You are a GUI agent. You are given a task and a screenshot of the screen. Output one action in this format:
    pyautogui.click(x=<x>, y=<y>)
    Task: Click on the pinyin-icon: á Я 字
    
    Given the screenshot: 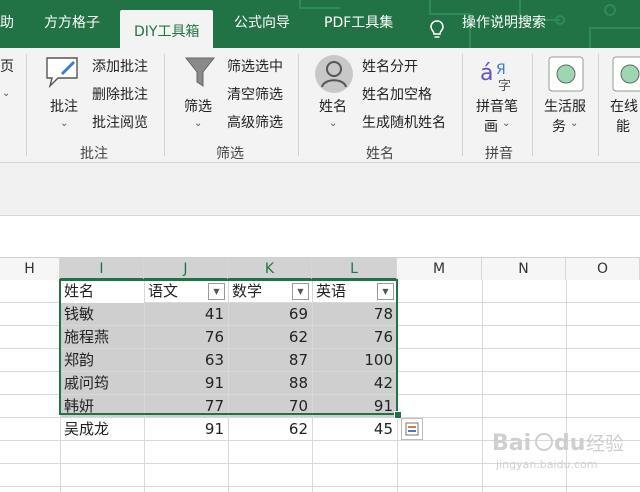 What is the action you would take?
    pyautogui.click(x=495, y=76)
    